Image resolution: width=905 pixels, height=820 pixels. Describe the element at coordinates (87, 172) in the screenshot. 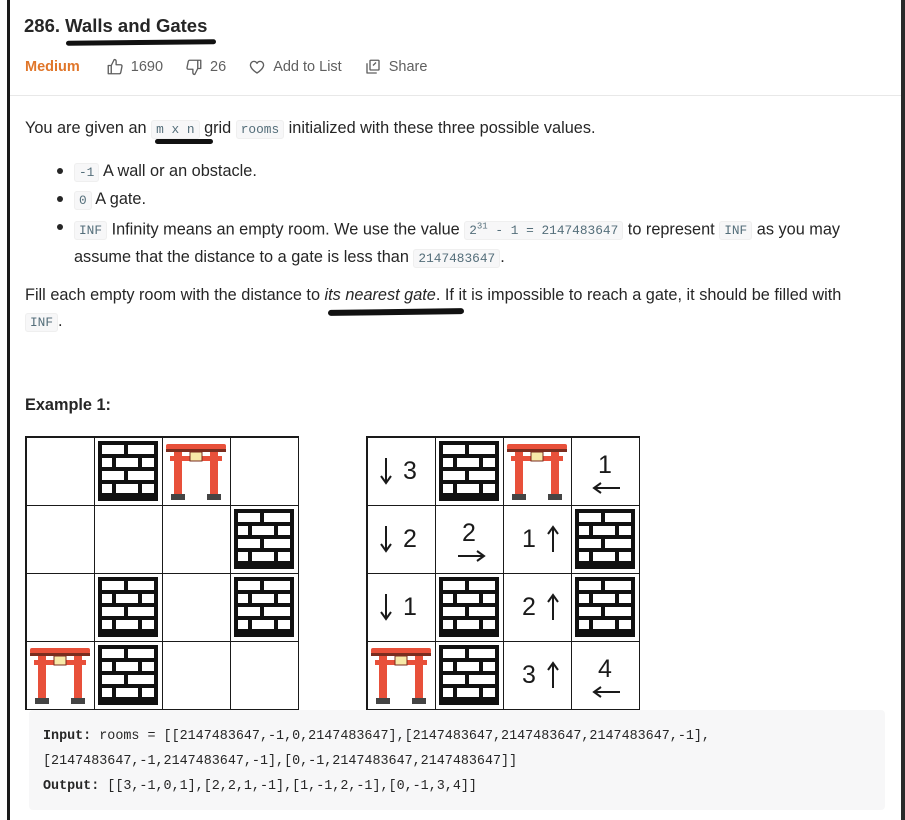

I see `inline-code: -1` at that location.